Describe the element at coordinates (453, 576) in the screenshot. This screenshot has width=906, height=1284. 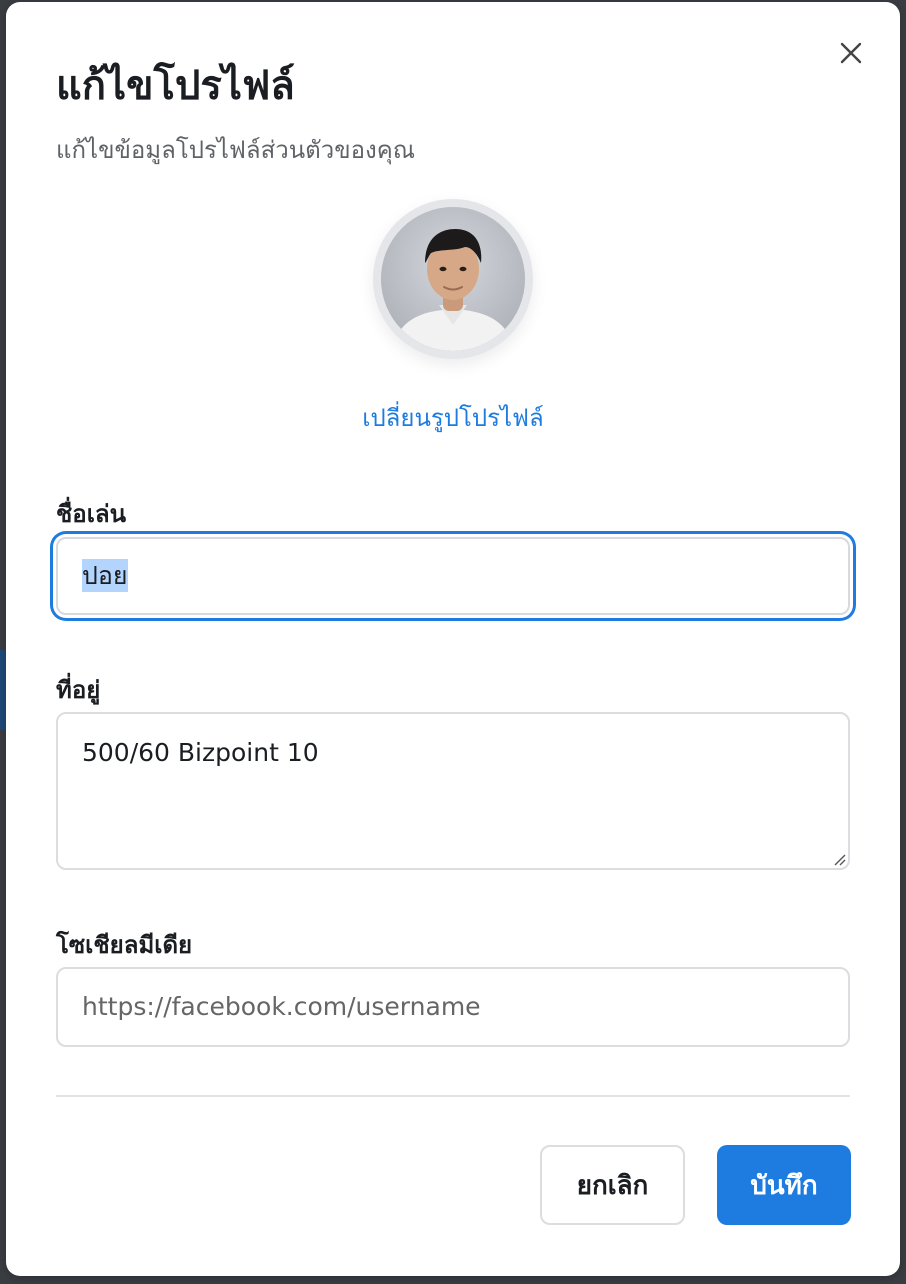
I see `nickname-input: ปอย` at that location.